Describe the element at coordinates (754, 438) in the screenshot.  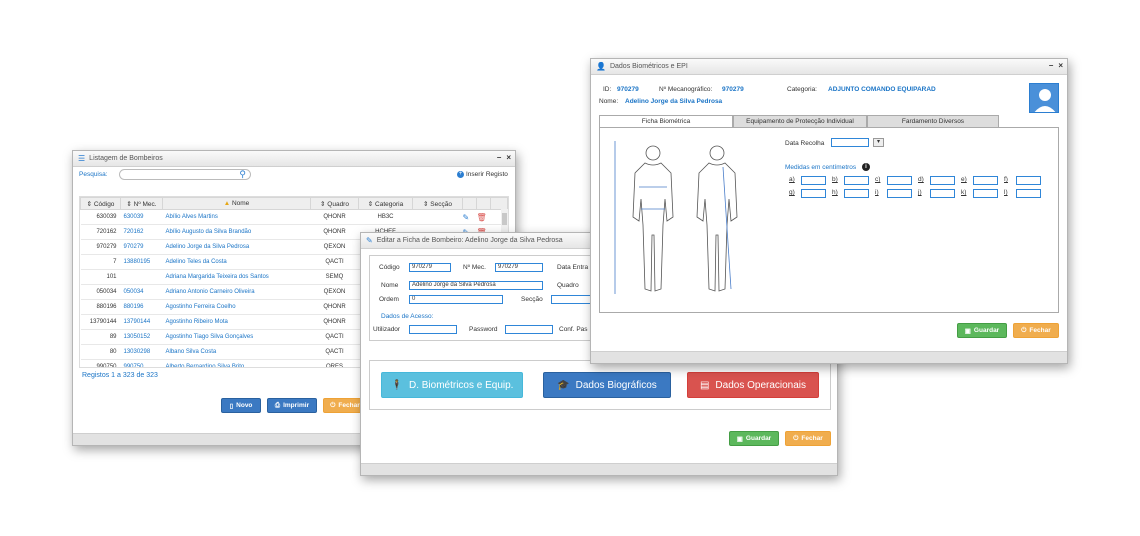
I see `guardar-editar-button: ▣ Guardar` at that location.